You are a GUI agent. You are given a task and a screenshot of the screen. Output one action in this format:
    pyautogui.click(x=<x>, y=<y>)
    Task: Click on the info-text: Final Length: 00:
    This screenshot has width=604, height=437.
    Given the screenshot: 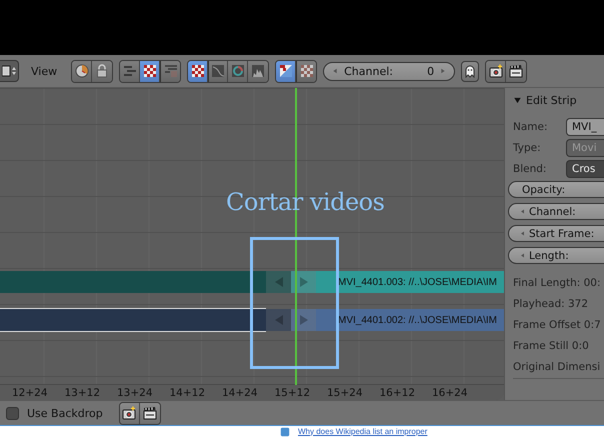 What is the action you would take?
    pyautogui.click(x=557, y=283)
    